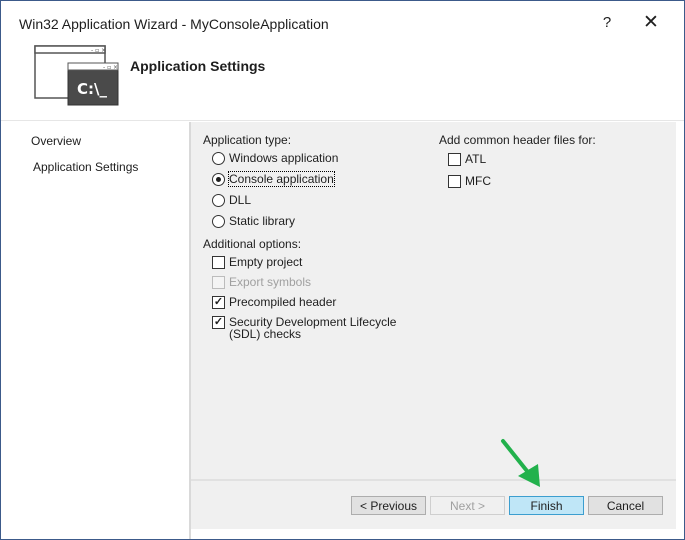 The width and height of the screenshot is (685, 540). Describe the element at coordinates (252, 244) in the screenshot. I see `additional-options-label: Additional options:` at that location.